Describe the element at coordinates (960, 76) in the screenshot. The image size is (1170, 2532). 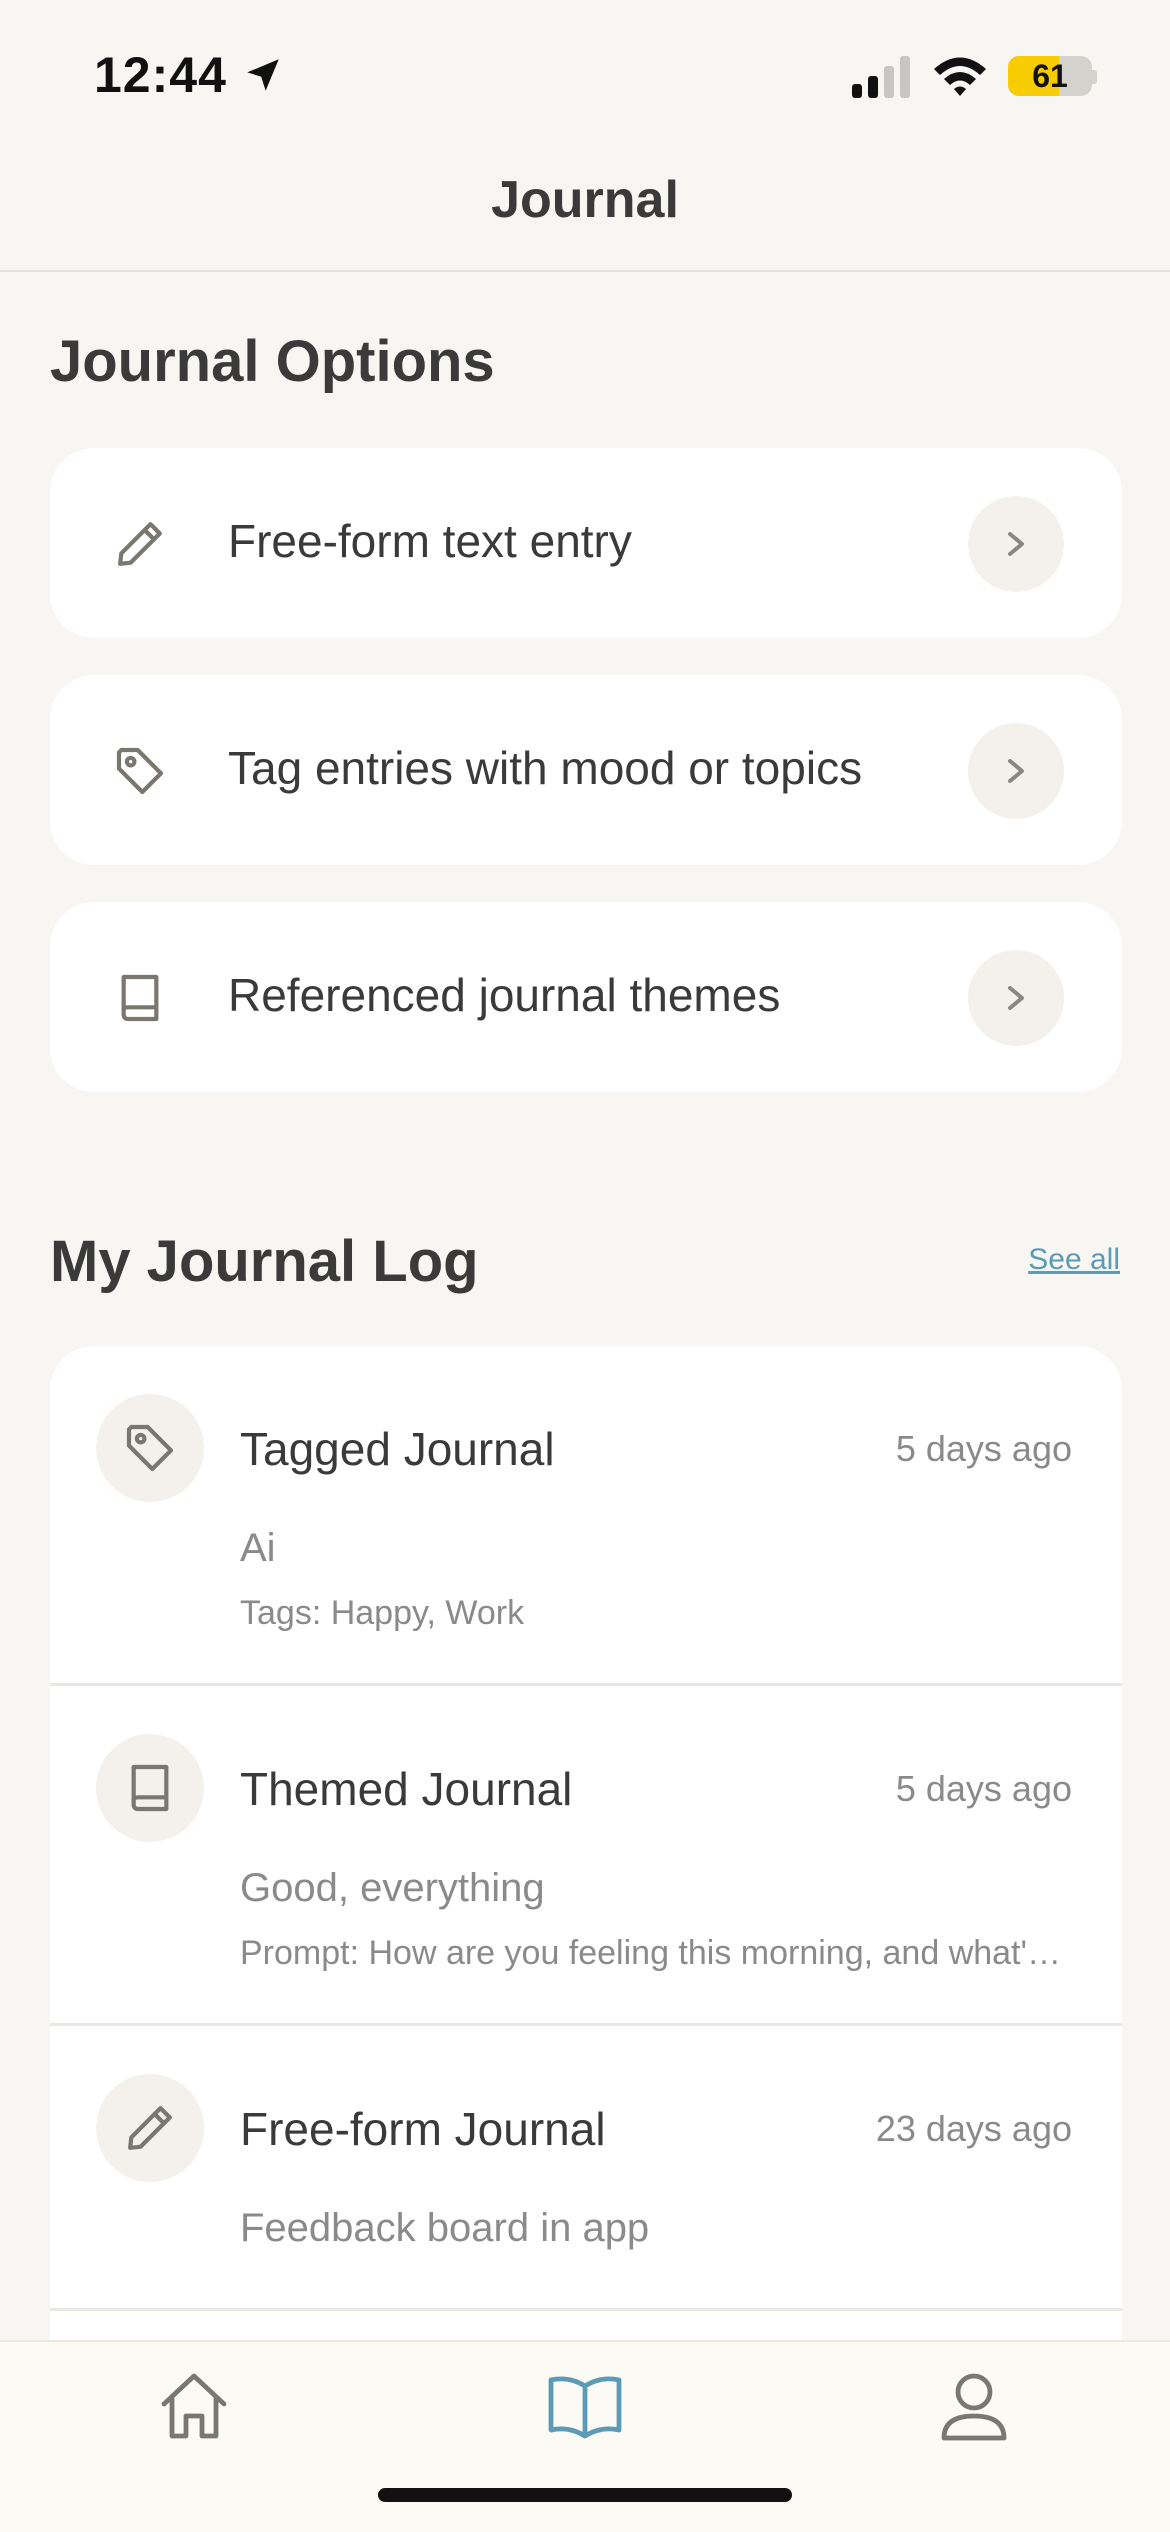
I see `wifi-icon` at that location.